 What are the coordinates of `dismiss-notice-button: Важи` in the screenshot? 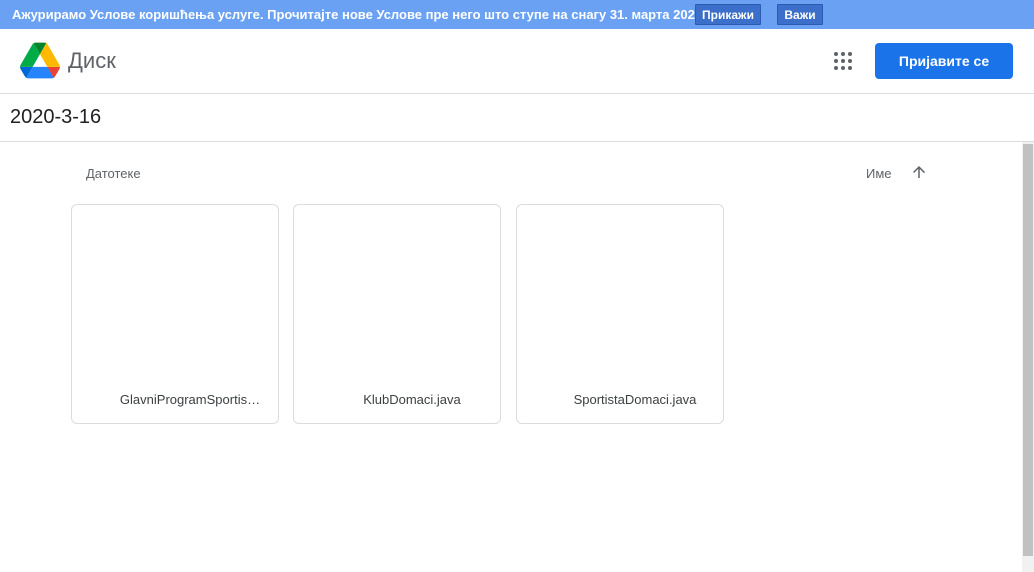 It's located at (800, 14).